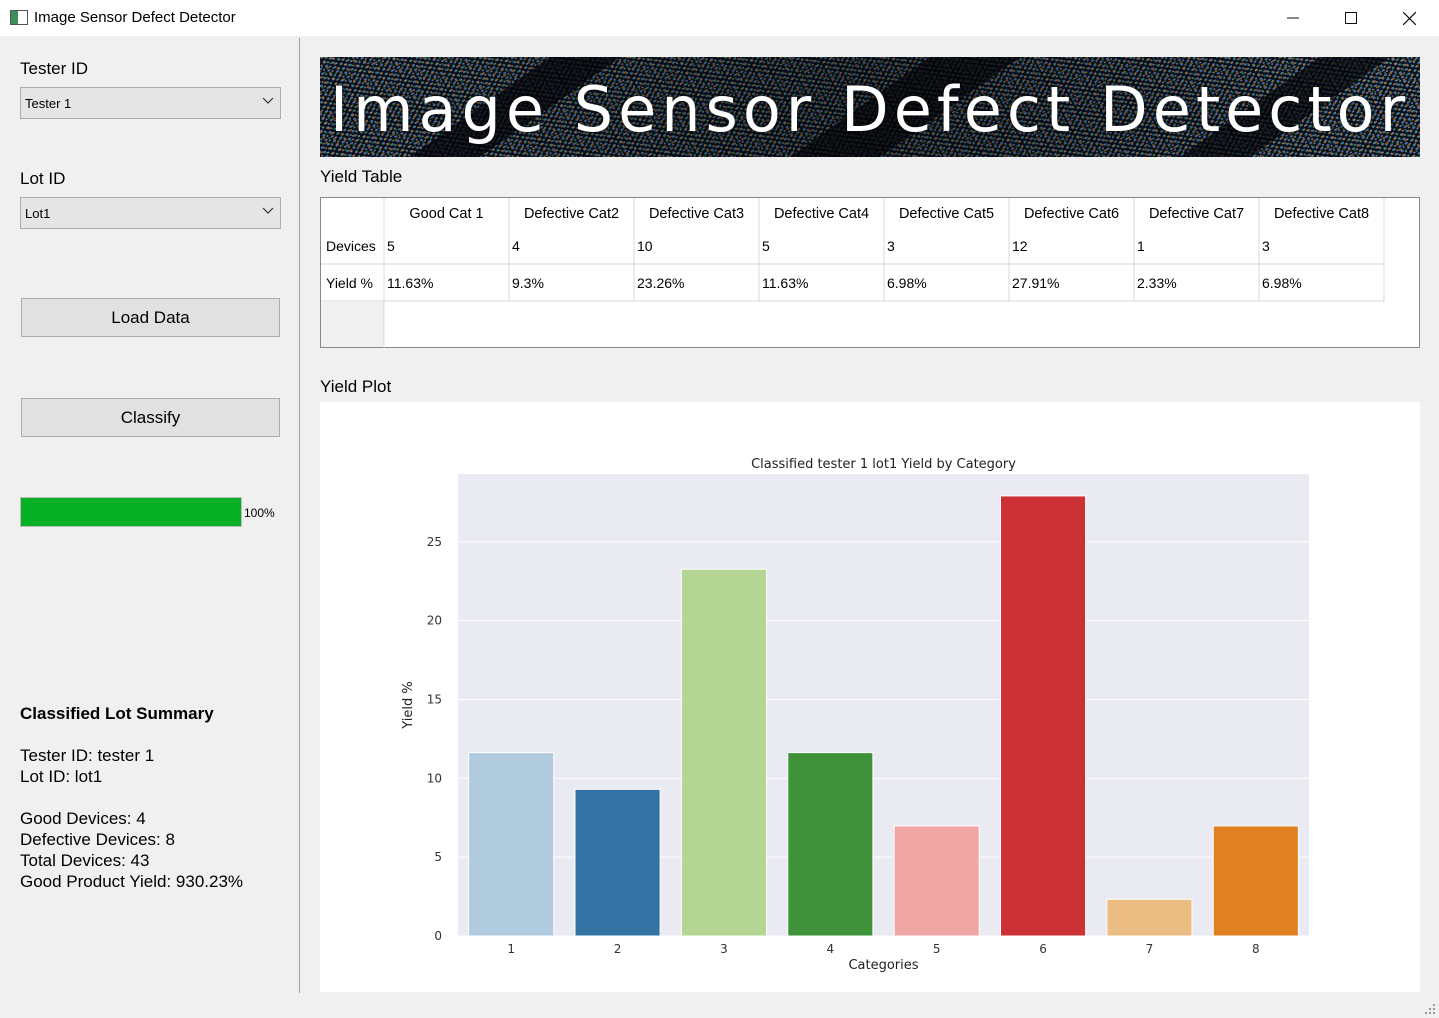 Image resolution: width=1439 pixels, height=1018 pixels. I want to click on y-tick-label: 25, so click(434, 542).